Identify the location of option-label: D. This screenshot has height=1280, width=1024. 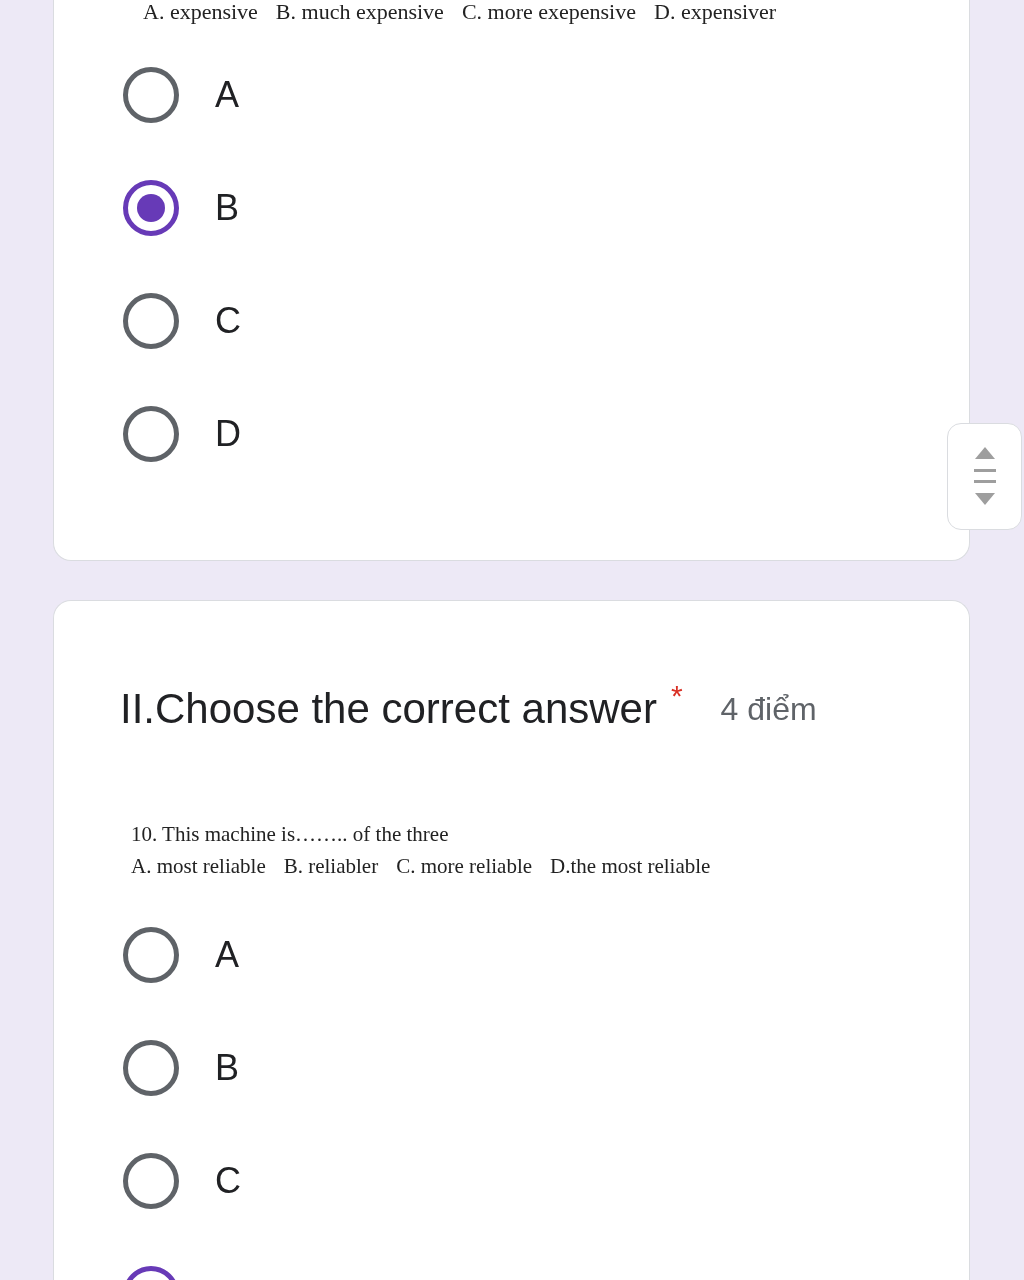
(228, 433).